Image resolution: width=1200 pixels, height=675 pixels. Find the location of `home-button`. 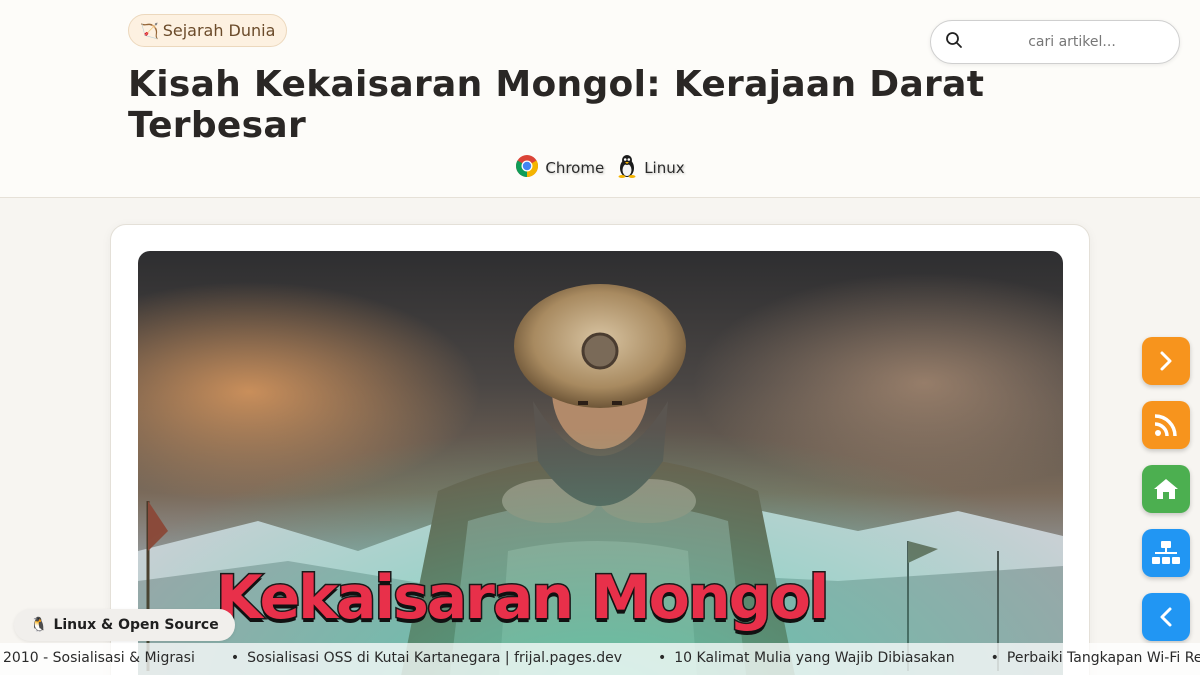

home-button is located at coordinates (1166, 489).